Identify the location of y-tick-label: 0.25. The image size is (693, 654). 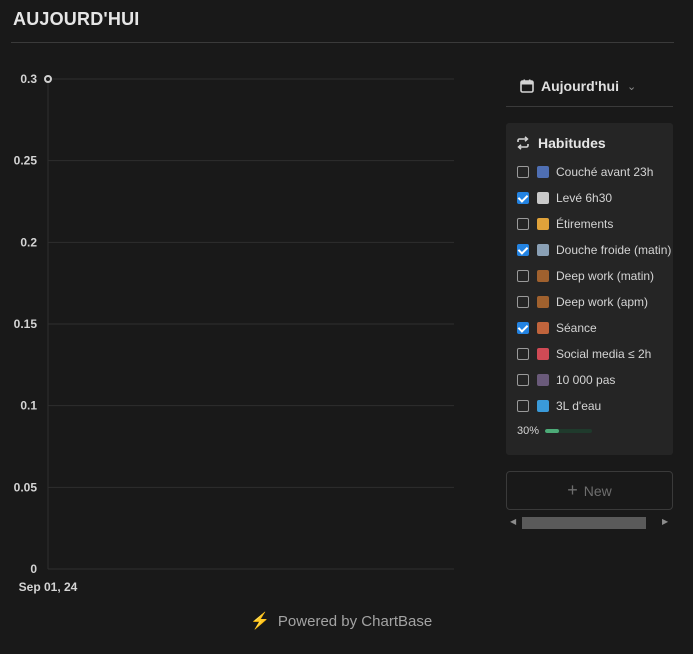
(26, 161).